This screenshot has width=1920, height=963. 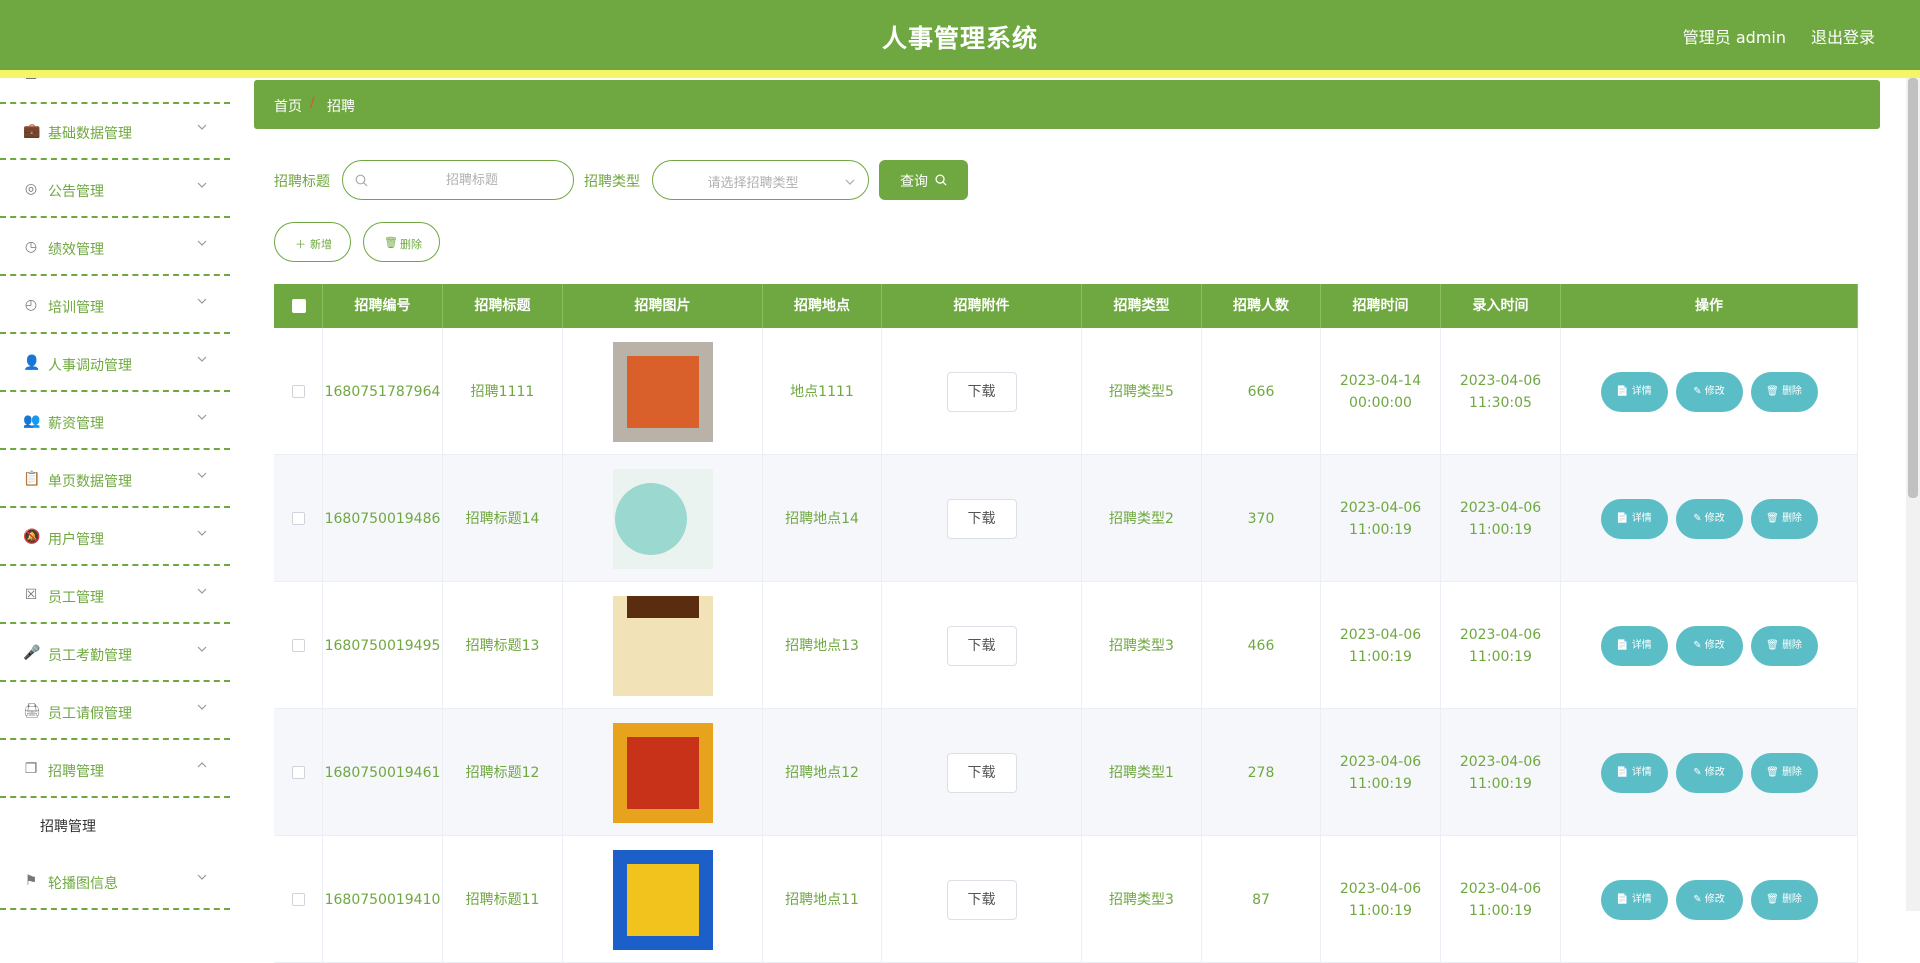 What do you see at coordinates (76, 540) in the screenshot?
I see `sidebar-item-label: 用户管理` at bounding box center [76, 540].